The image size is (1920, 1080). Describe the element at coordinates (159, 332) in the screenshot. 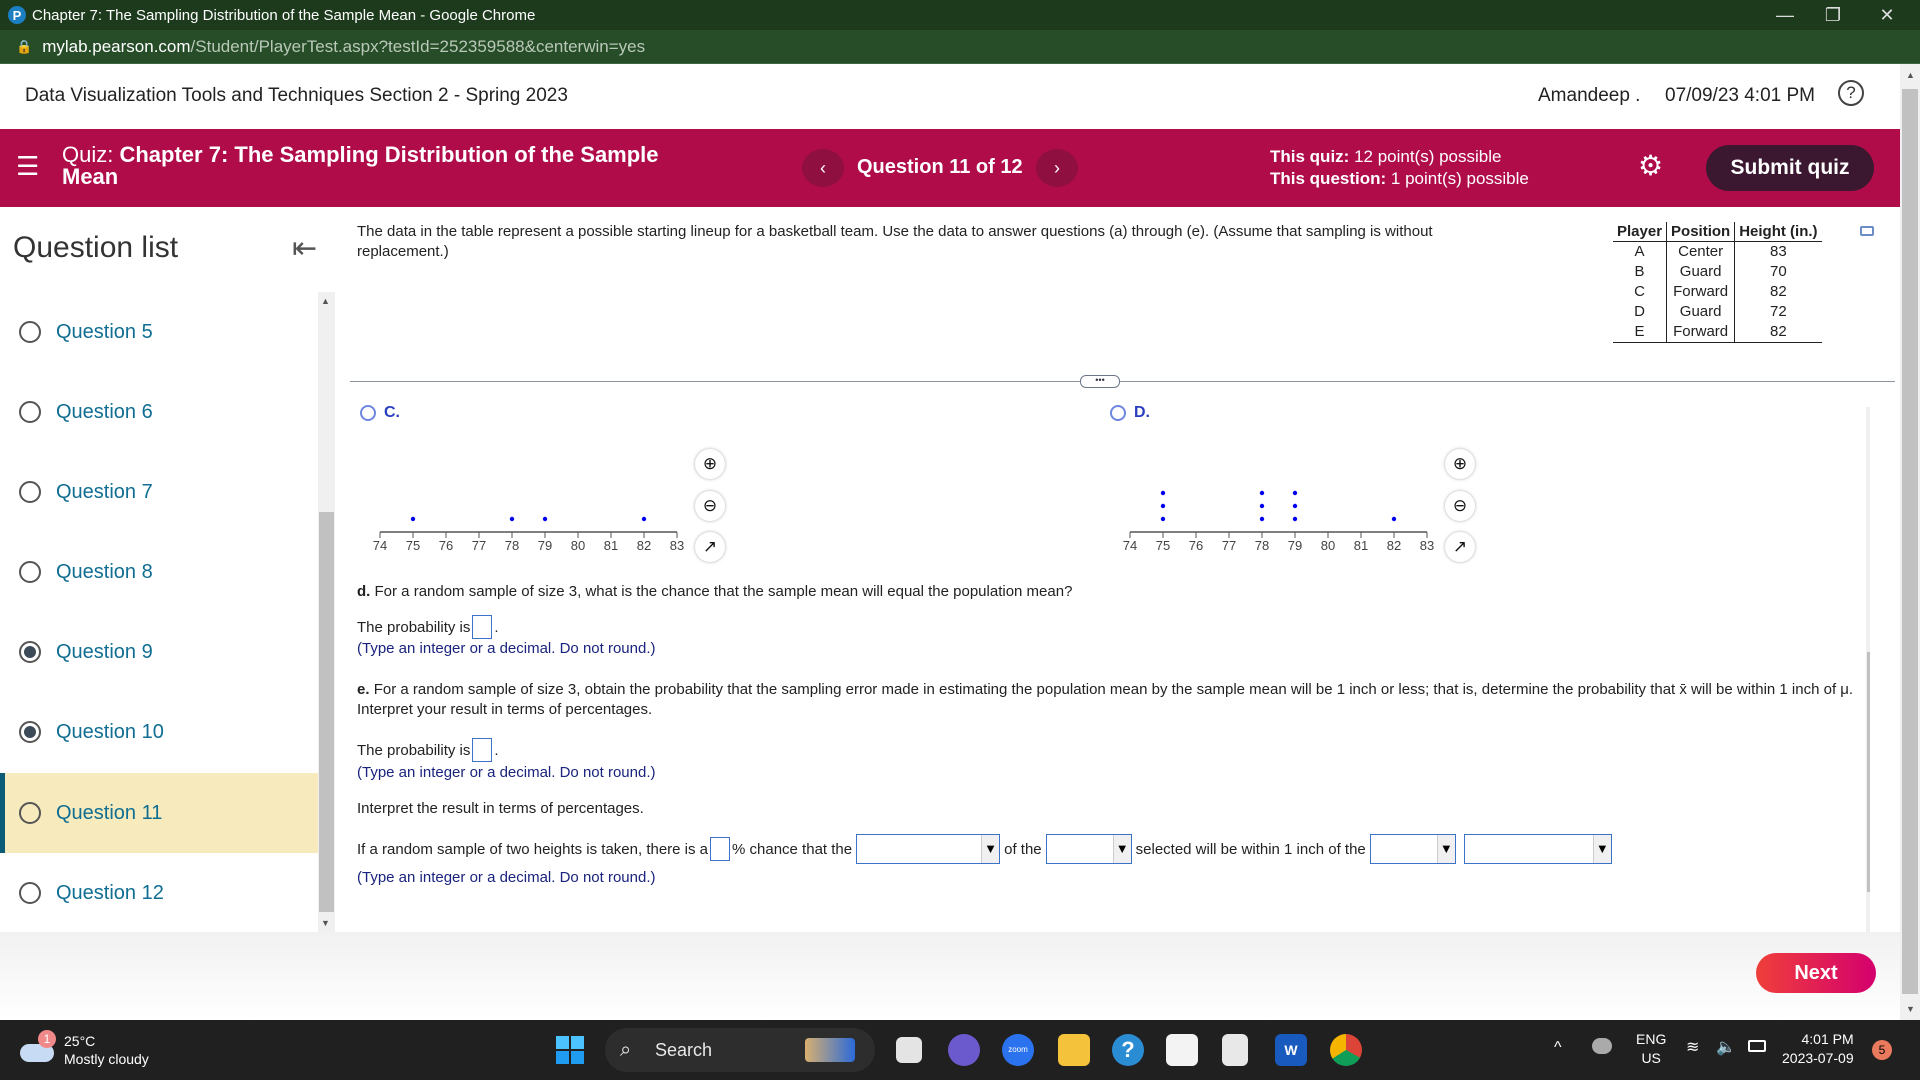

I see `sidebar-item-question: Question 5` at that location.